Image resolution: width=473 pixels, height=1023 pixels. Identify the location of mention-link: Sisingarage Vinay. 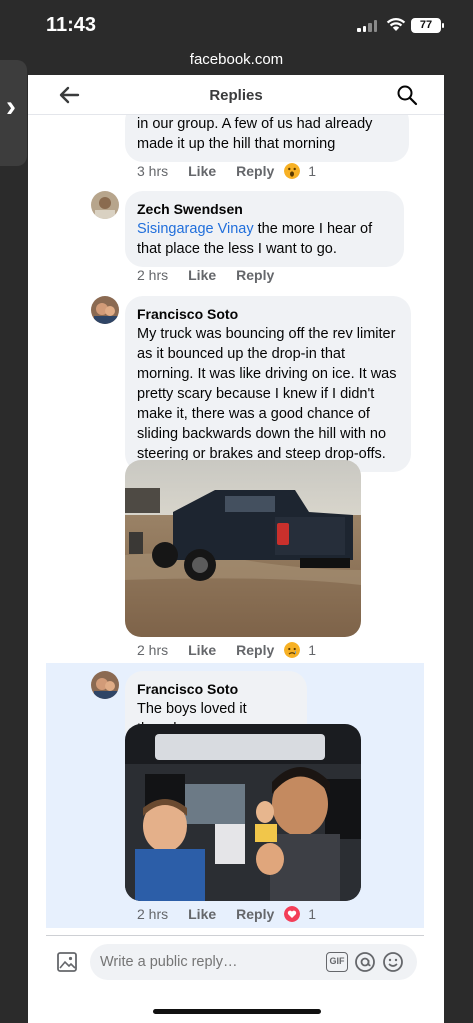
(195, 229).